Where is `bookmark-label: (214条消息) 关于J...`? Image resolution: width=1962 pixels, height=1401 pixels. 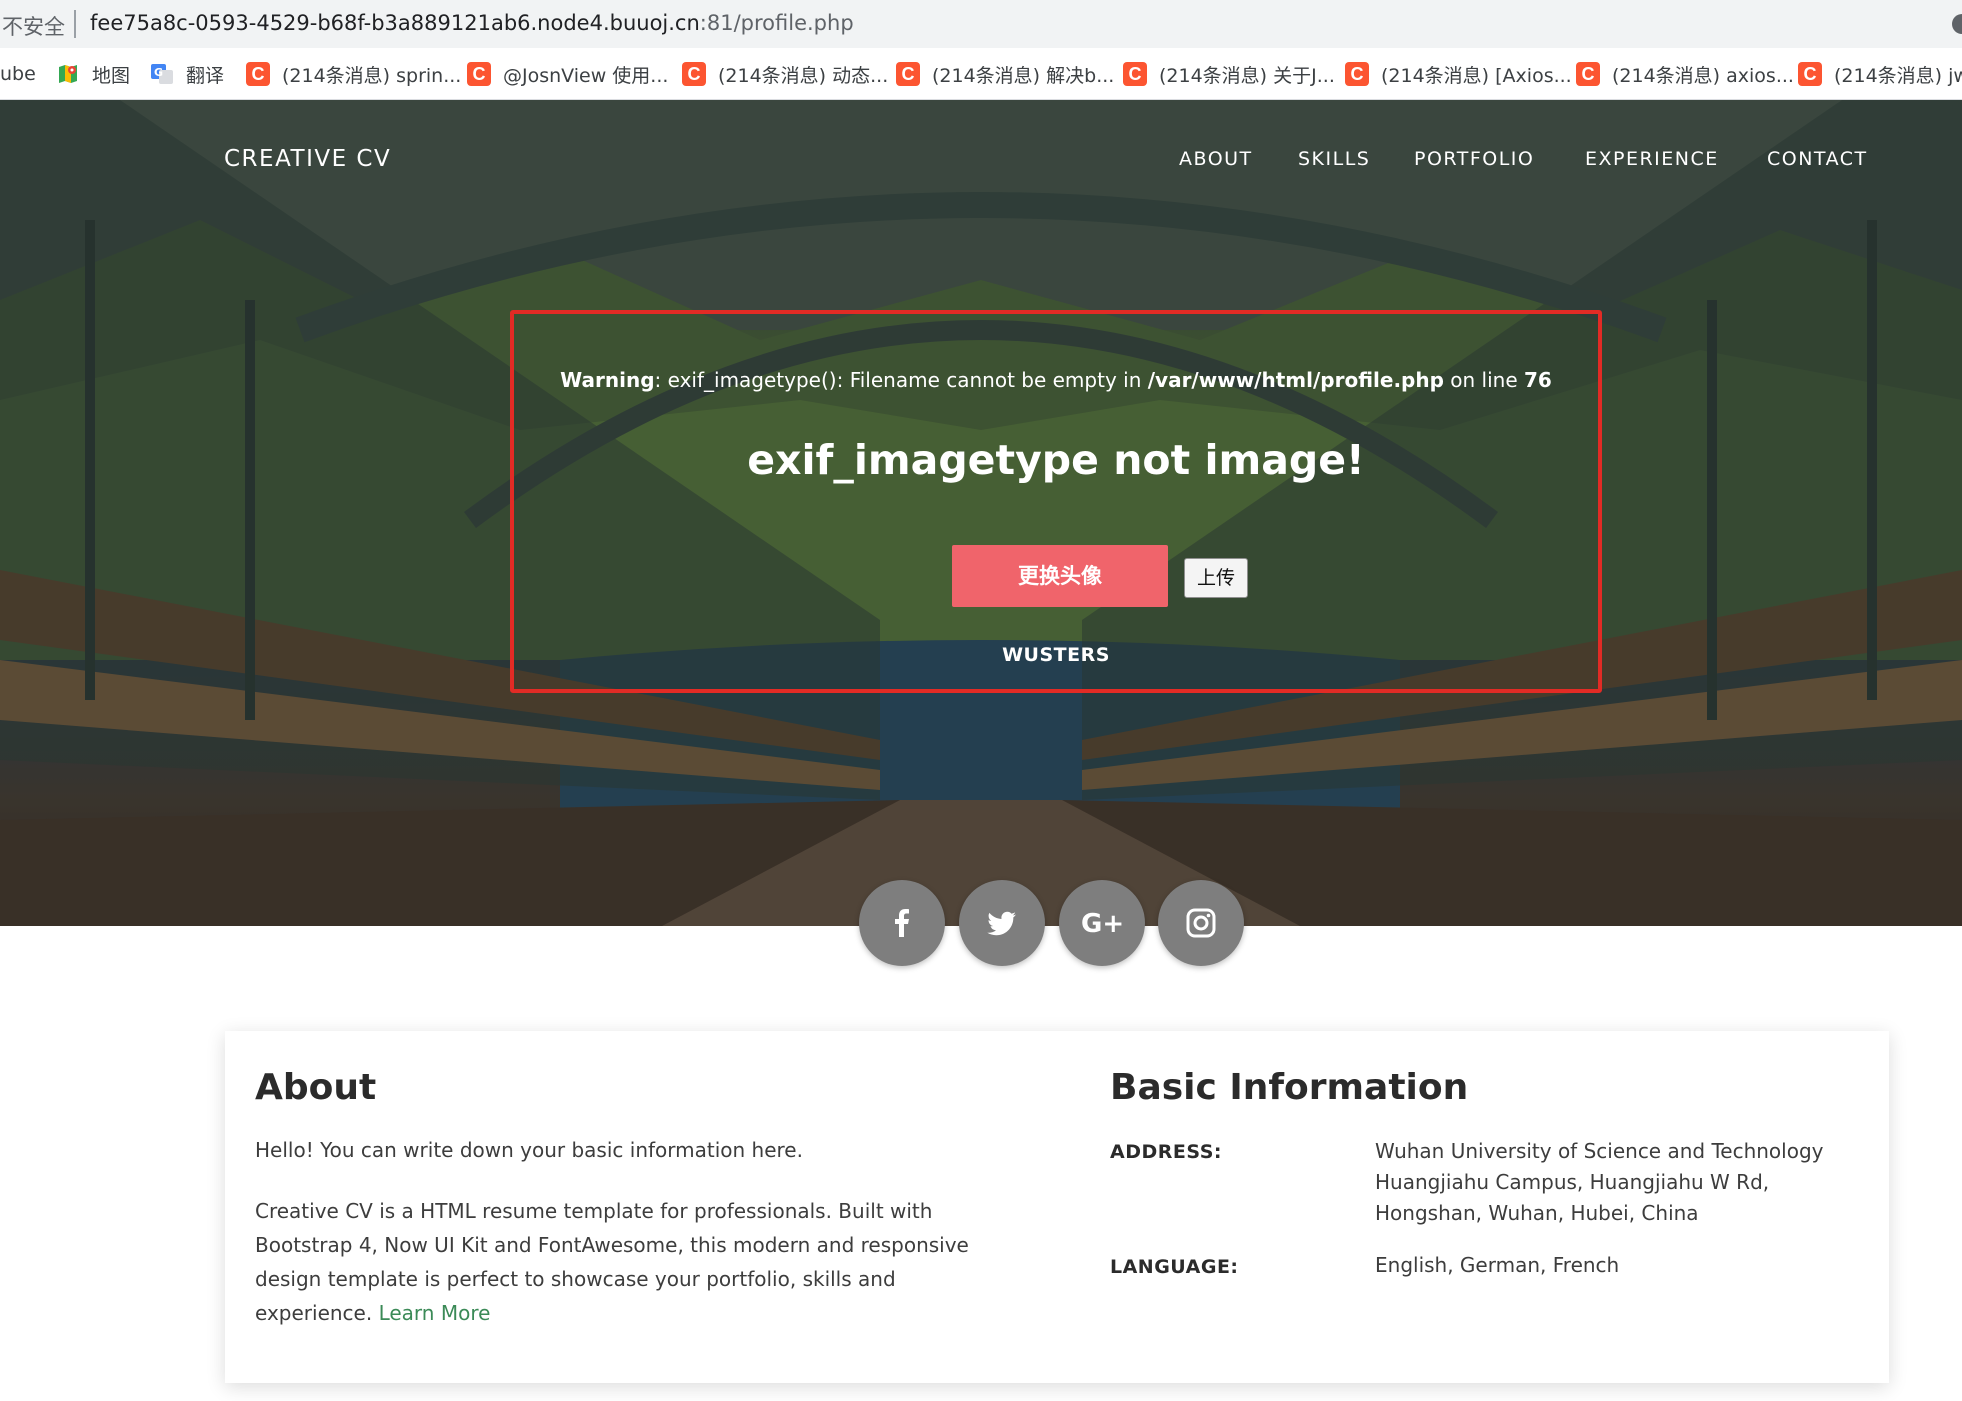
bookmark-label: (214条消息) 关于J... is located at coordinates (1247, 75).